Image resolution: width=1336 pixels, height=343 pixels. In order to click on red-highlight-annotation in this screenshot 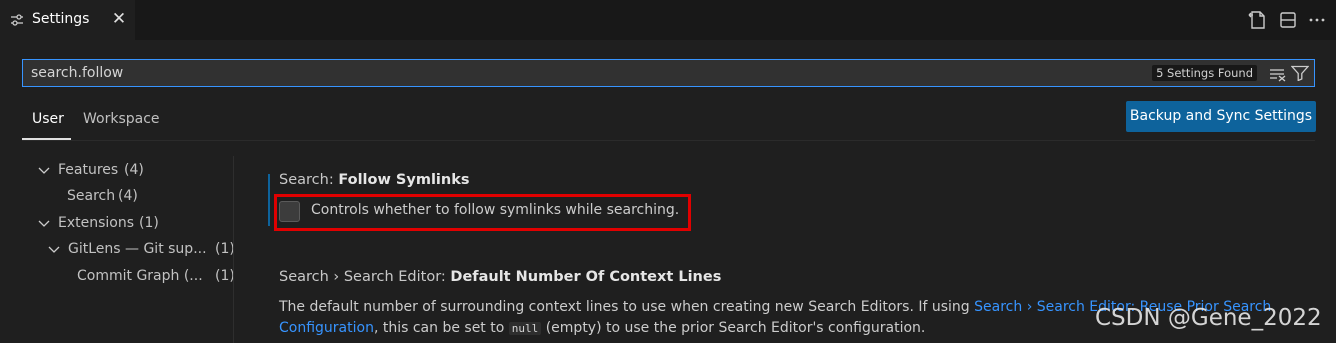, I will do `click(482, 212)`.